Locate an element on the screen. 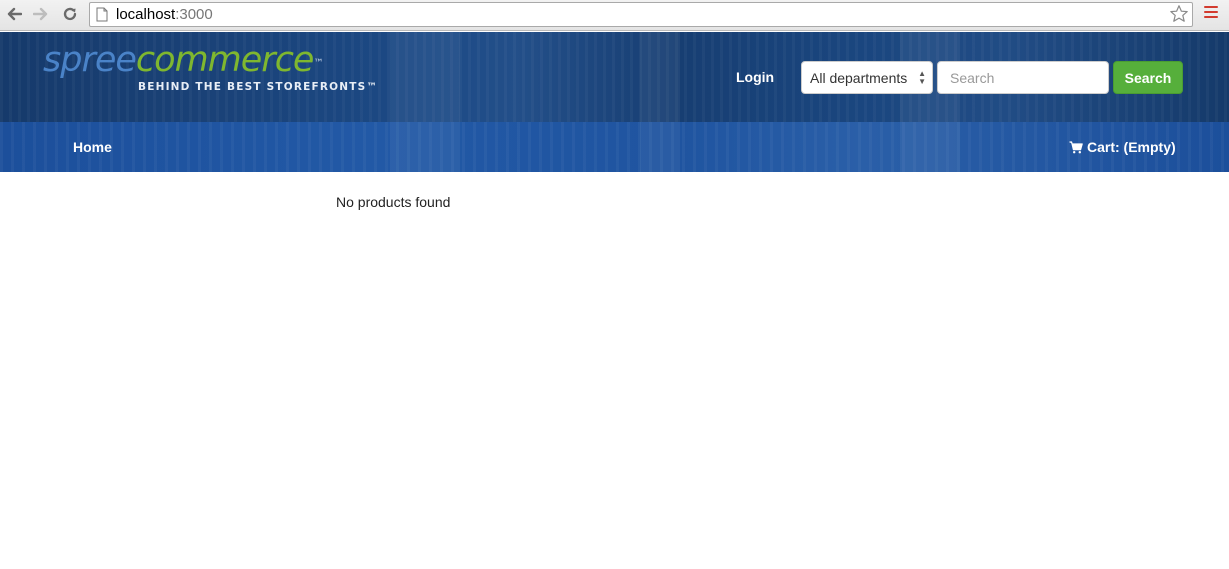 The image size is (1229, 569). url-host: localhost is located at coordinates (146, 14).